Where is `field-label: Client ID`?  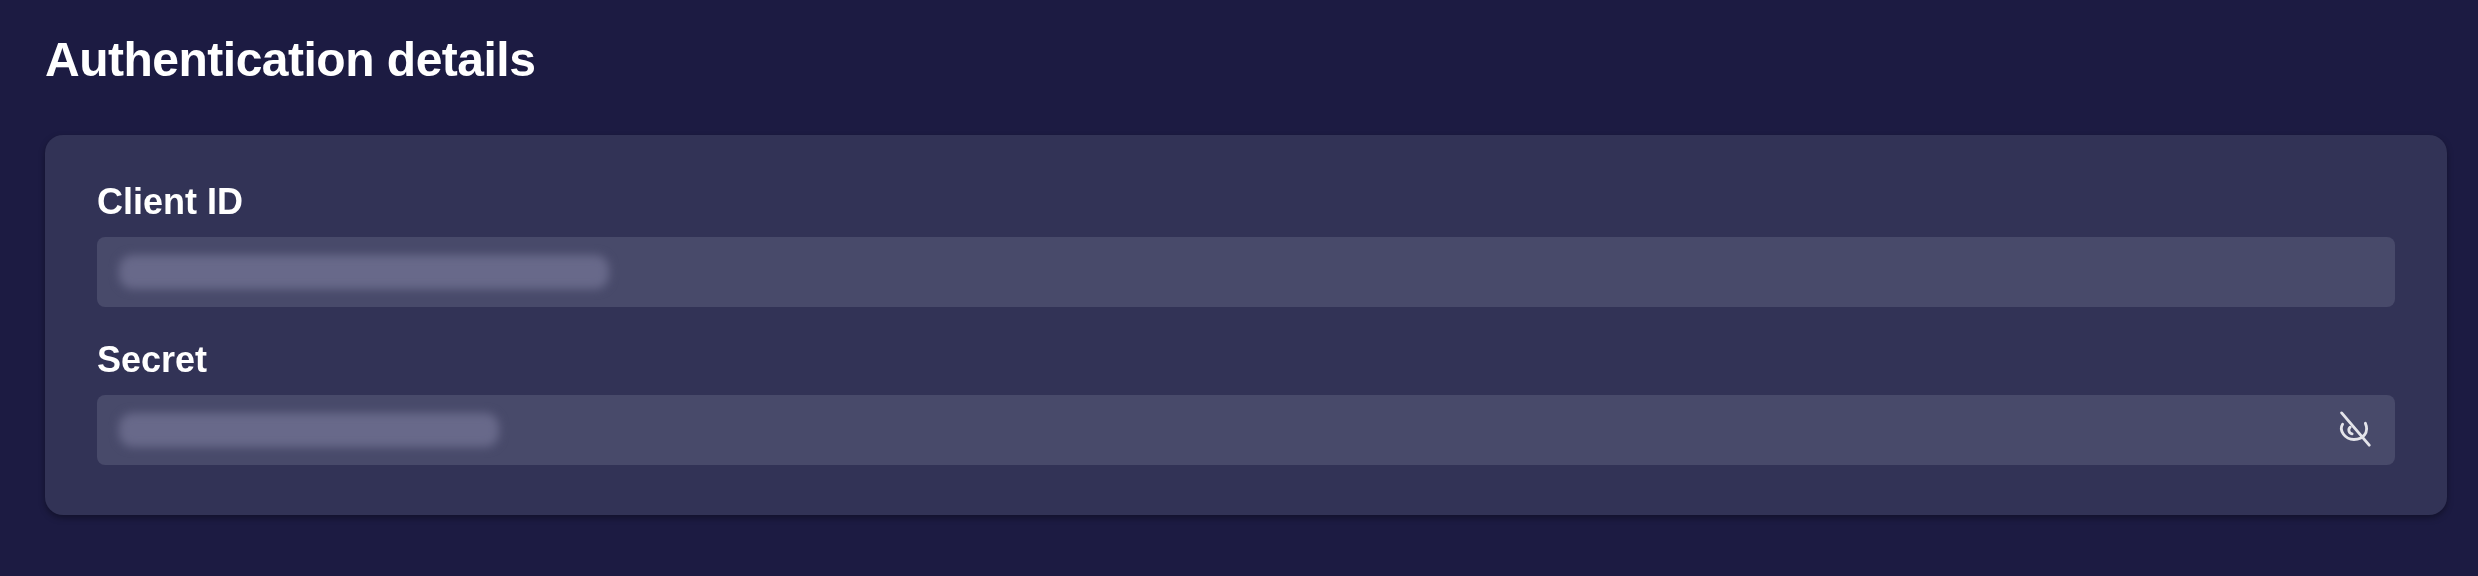
field-label: Client ID is located at coordinates (170, 202).